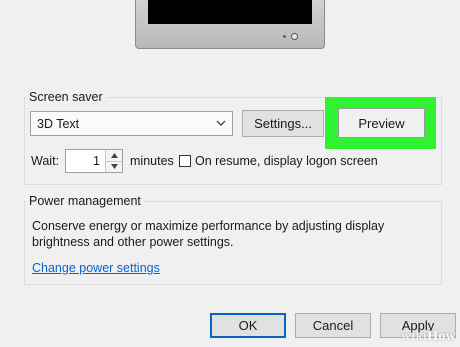  I want to click on cancel-button-label: Cancel, so click(333, 325).